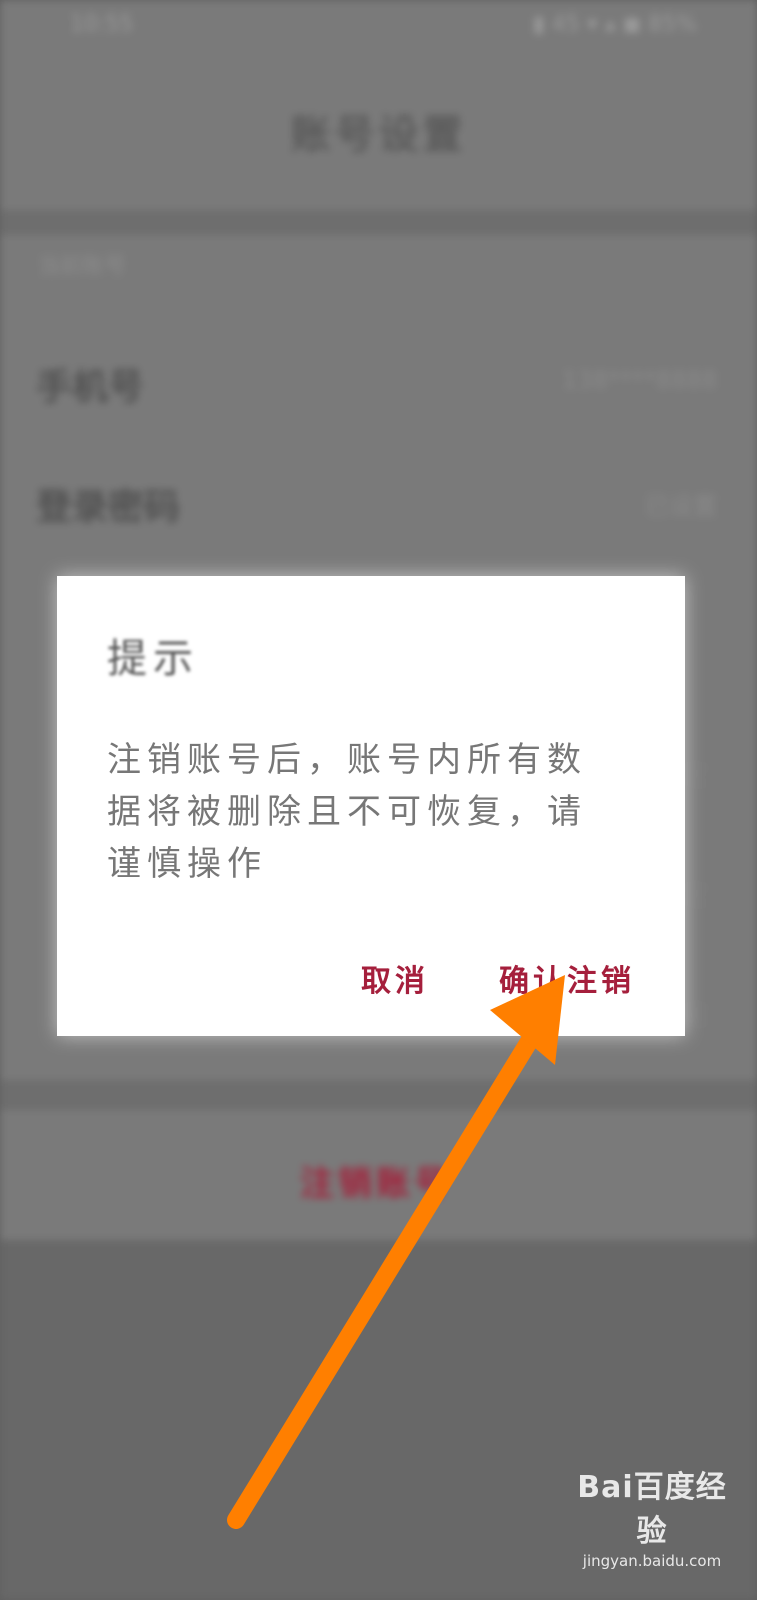  Describe the element at coordinates (108, 507) in the screenshot. I see `password-label: 登录密码` at that location.